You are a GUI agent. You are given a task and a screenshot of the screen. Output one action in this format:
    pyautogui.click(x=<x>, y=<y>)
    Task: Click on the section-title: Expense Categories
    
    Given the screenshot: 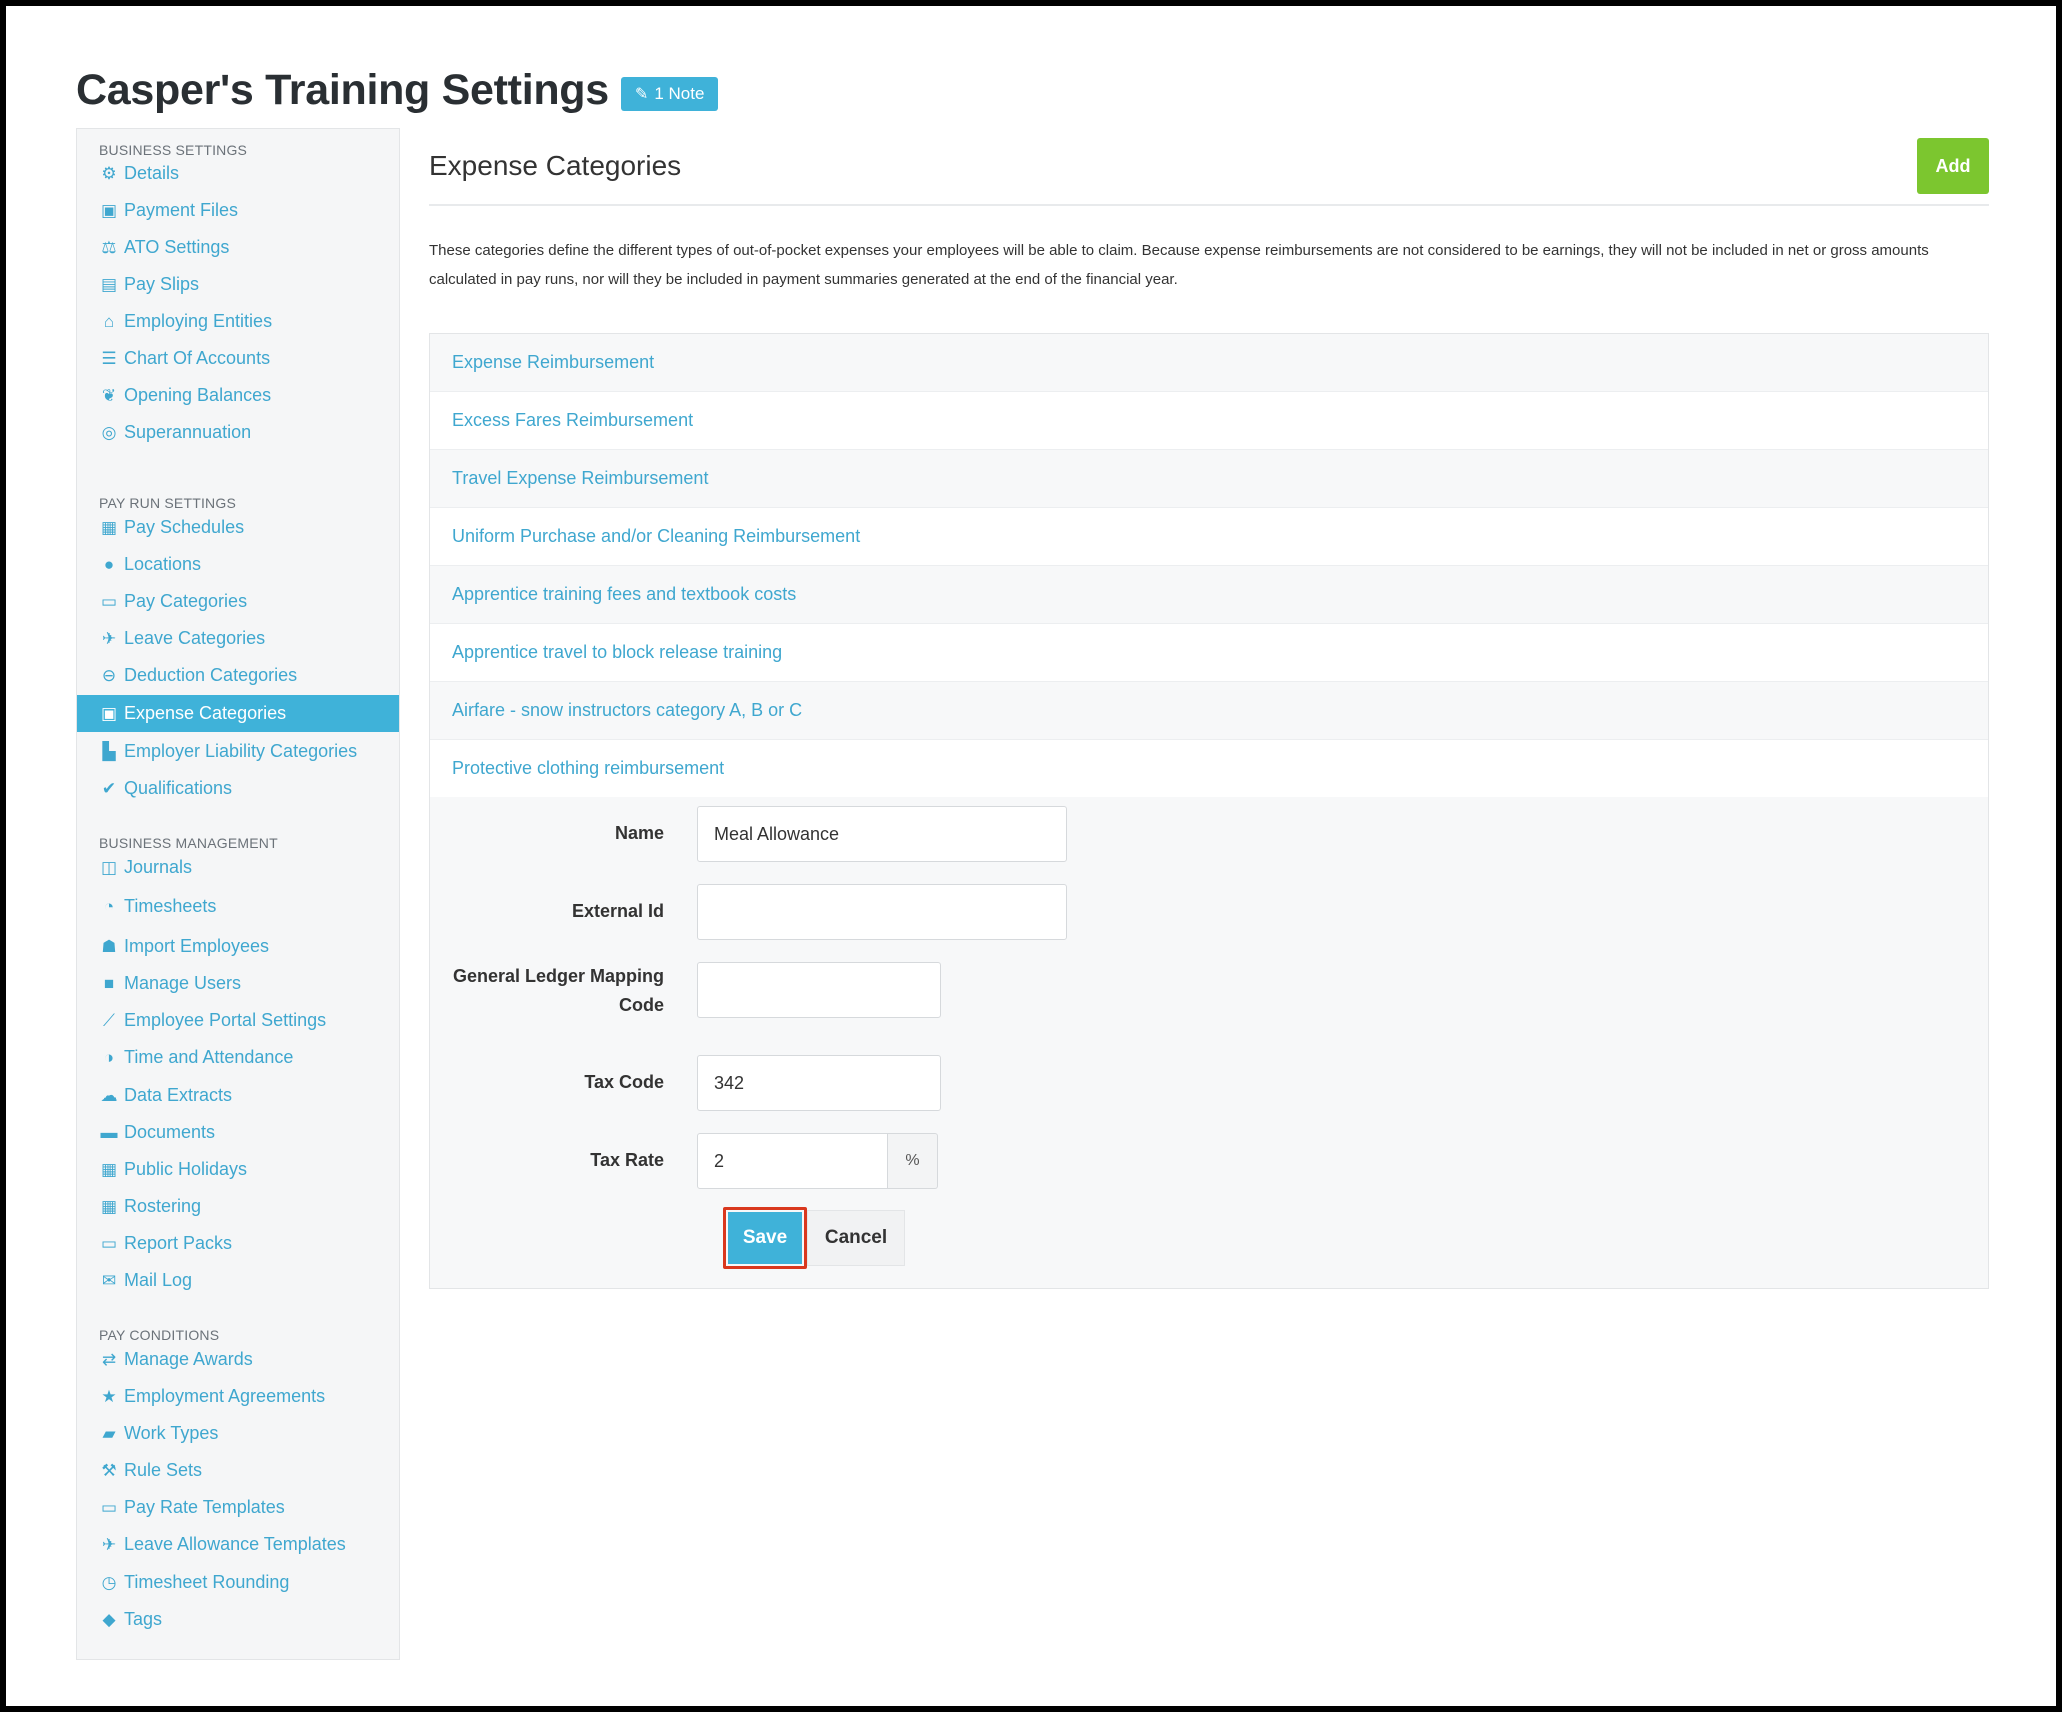 What is the action you would take?
    pyautogui.click(x=555, y=165)
    